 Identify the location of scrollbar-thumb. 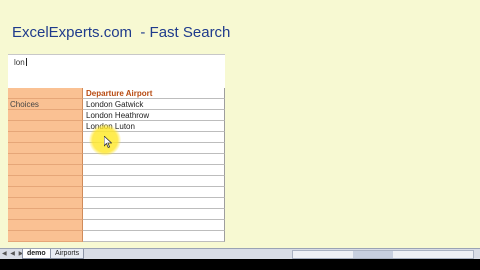
(373, 254).